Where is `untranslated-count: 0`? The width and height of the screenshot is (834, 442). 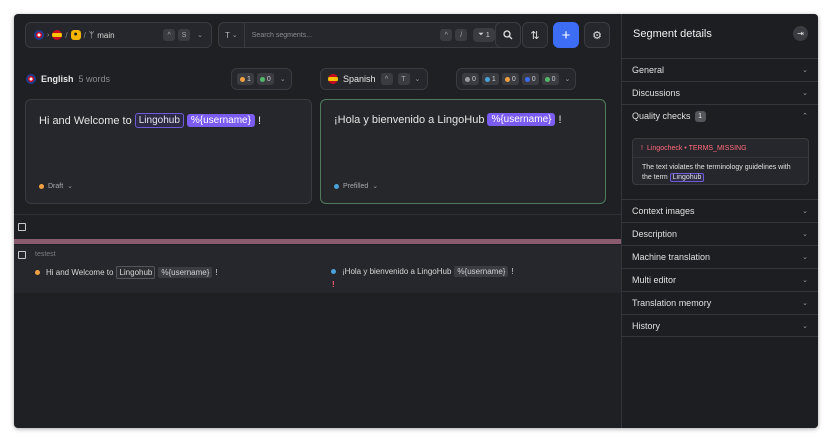 untranslated-count: 0 is located at coordinates (470, 79).